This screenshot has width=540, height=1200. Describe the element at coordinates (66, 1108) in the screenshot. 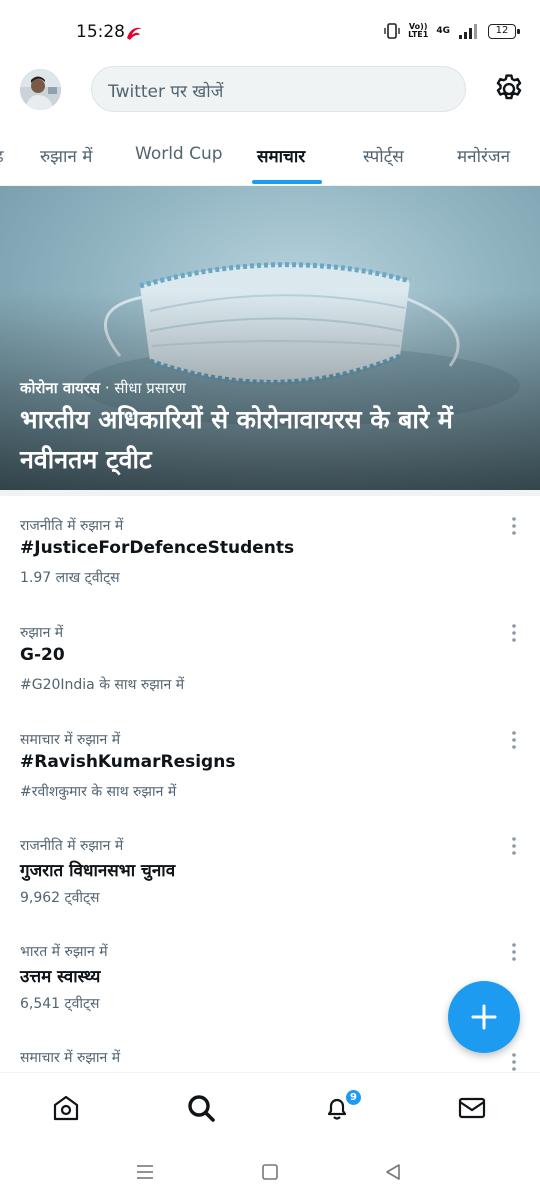

I see `home-icon` at that location.